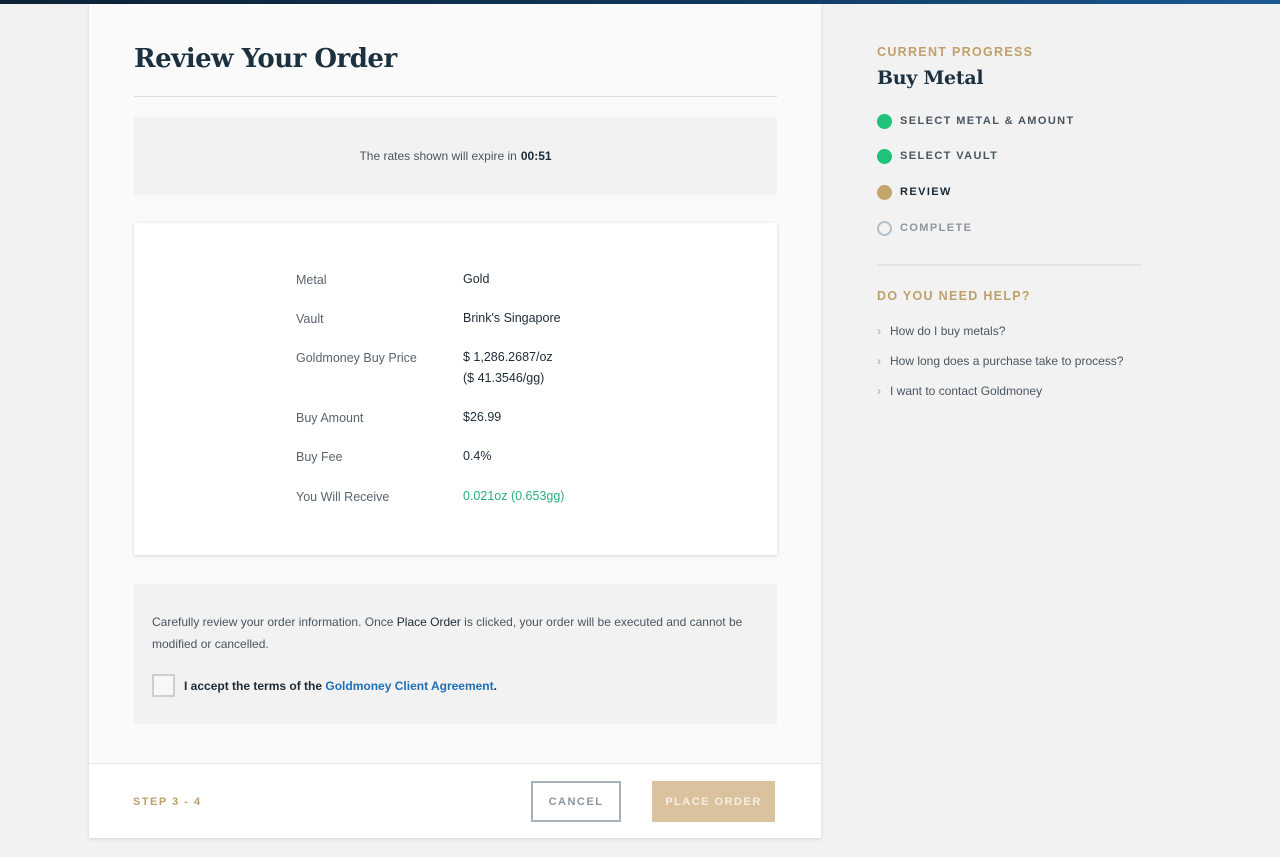  I want to click on detail-label: Buy Amount, so click(330, 418).